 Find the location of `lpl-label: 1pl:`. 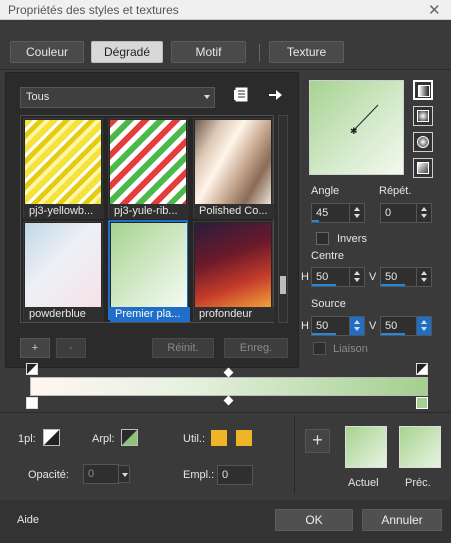

lpl-label: 1pl: is located at coordinates (27, 439).